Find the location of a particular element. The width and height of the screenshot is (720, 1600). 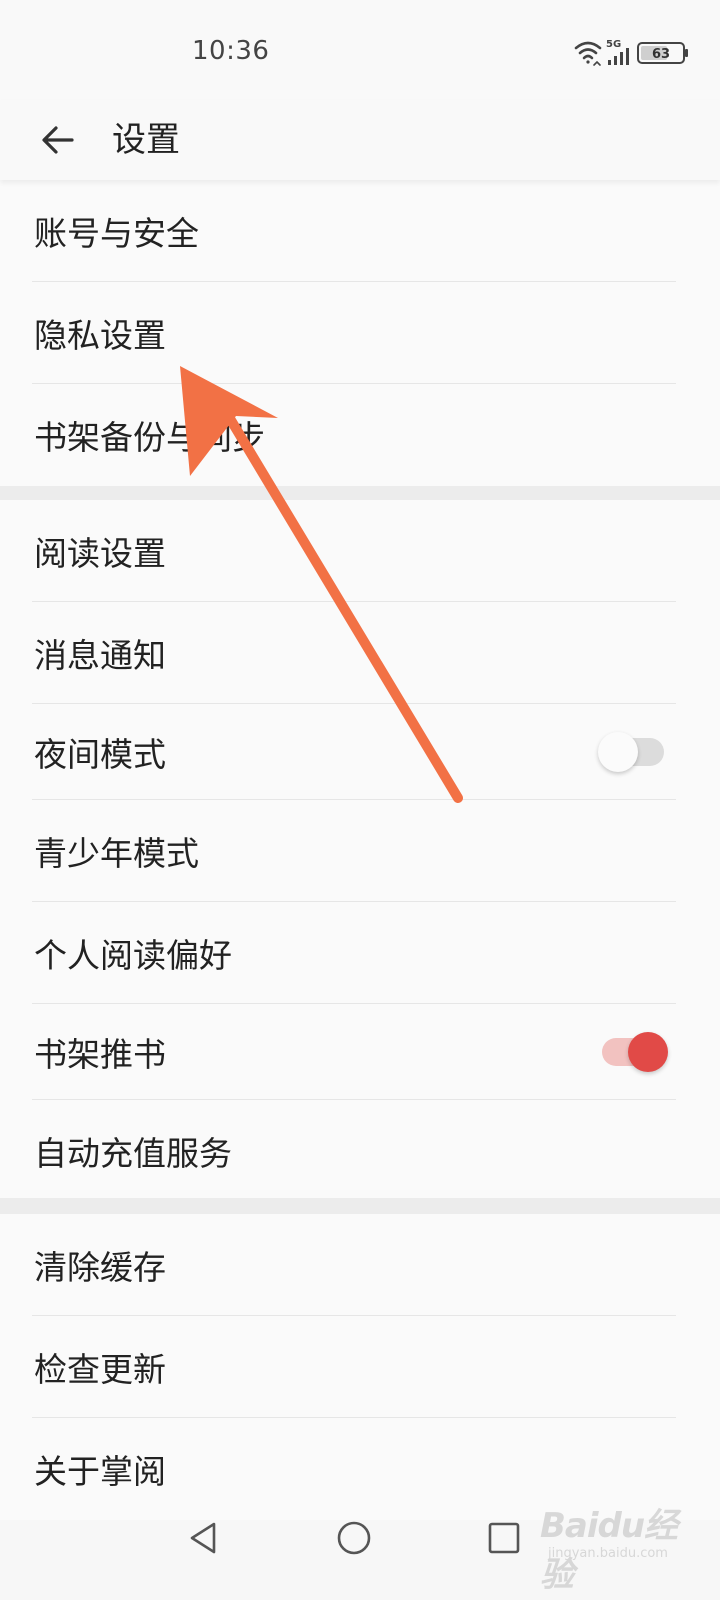

night-mode-toggle is located at coordinates (631, 752).